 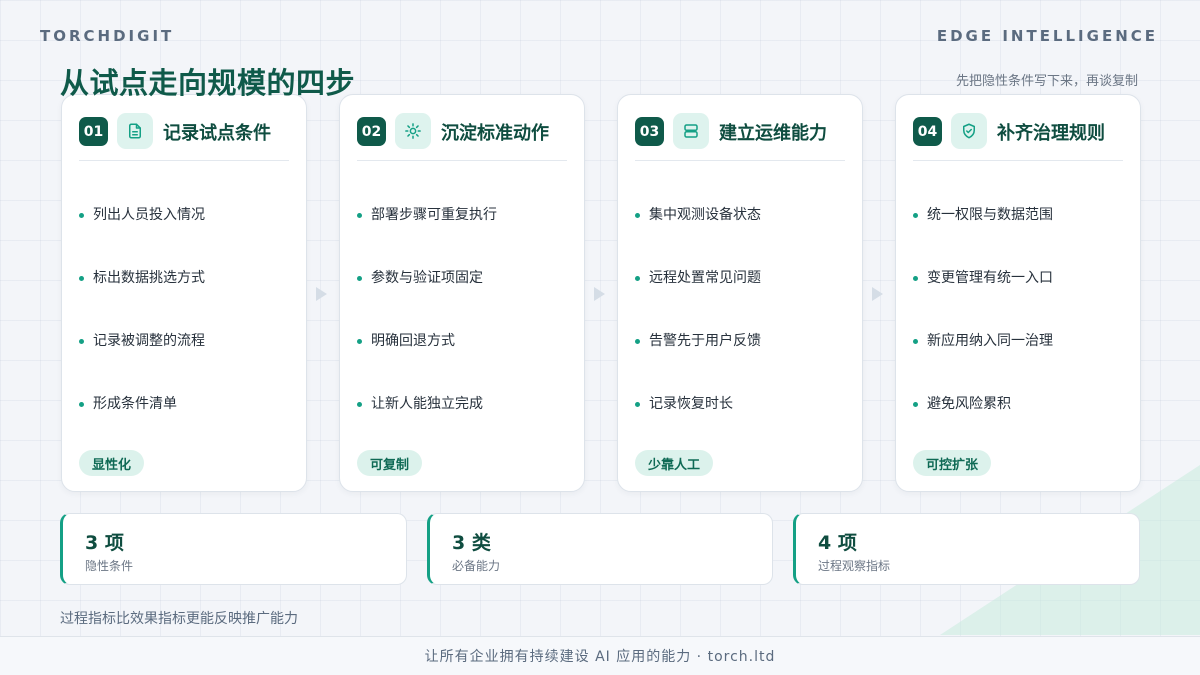 What do you see at coordinates (854, 566) in the screenshot?
I see `stat-label: 过程观察指标` at bounding box center [854, 566].